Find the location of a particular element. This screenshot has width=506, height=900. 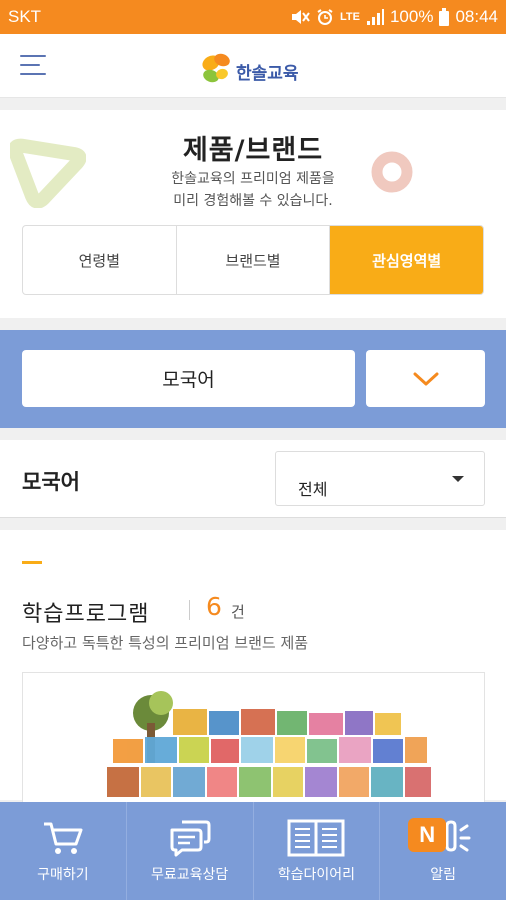

category-tabs: 연령별 브랜드별 관심영역별 is located at coordinates (253, 260).